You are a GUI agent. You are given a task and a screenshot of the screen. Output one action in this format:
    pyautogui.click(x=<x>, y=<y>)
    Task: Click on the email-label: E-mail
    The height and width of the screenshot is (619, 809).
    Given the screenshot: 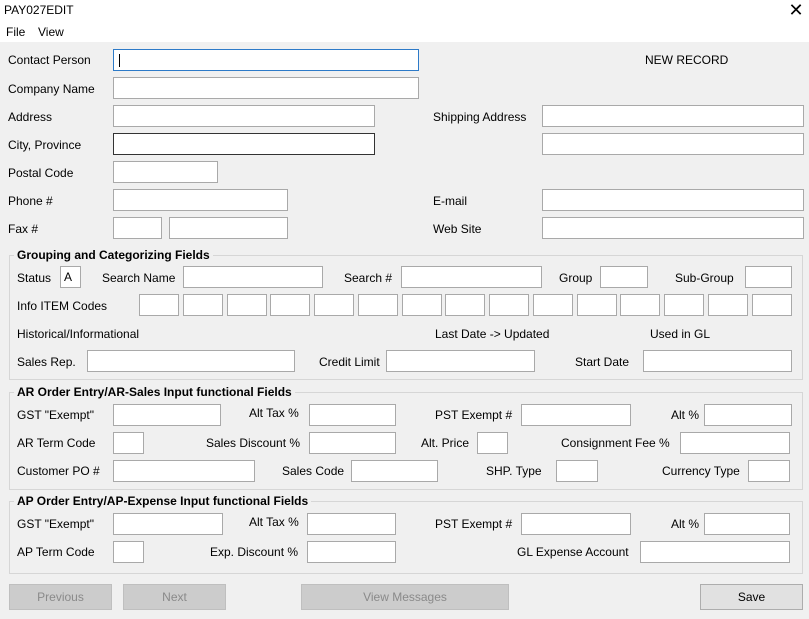 What is the action you would take?
    pyautogui.click(x=450, y=201)
    